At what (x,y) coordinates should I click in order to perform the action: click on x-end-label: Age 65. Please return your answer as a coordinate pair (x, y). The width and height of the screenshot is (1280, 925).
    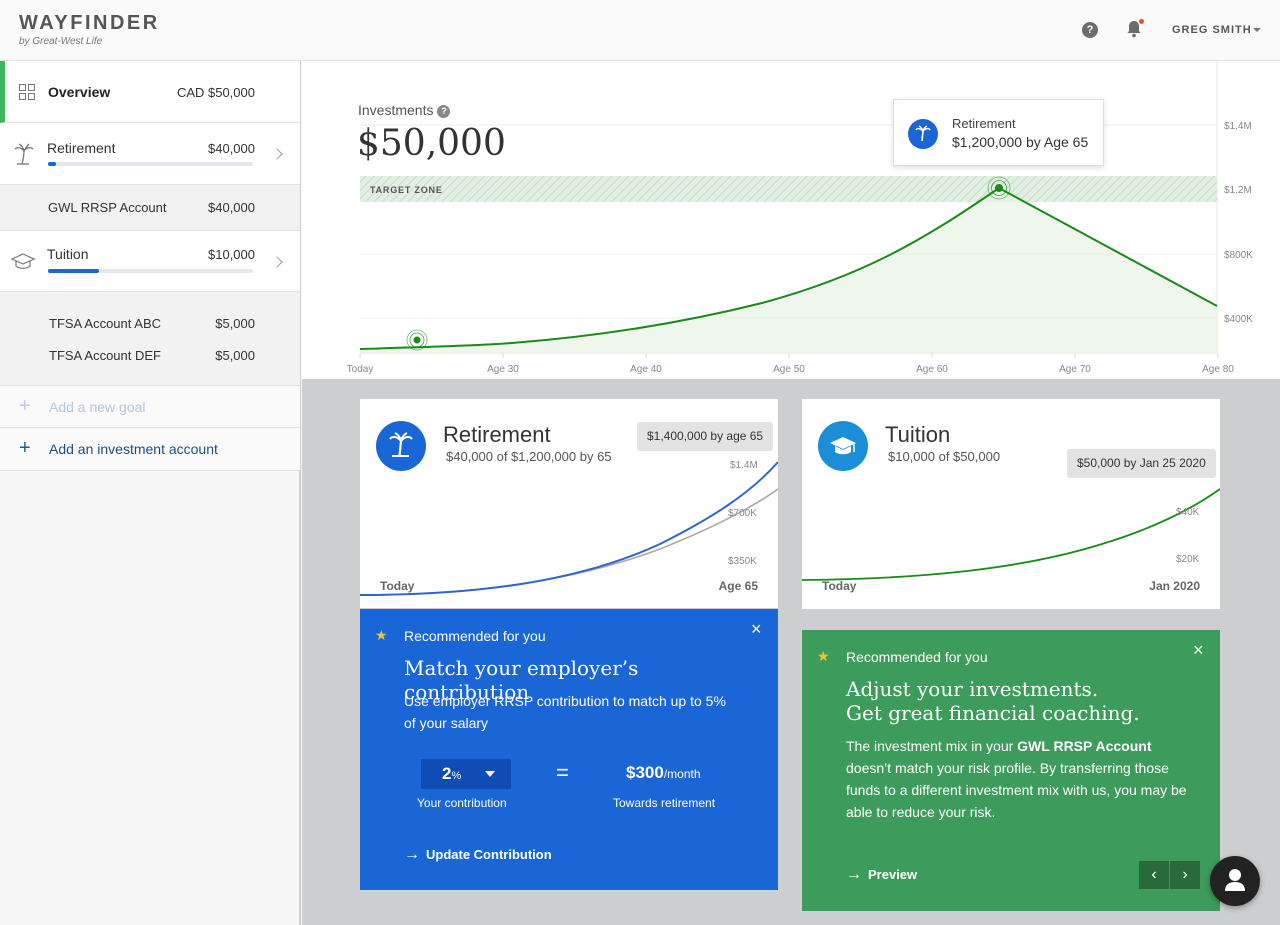
    Looking at the image, I should click on (738, 586).